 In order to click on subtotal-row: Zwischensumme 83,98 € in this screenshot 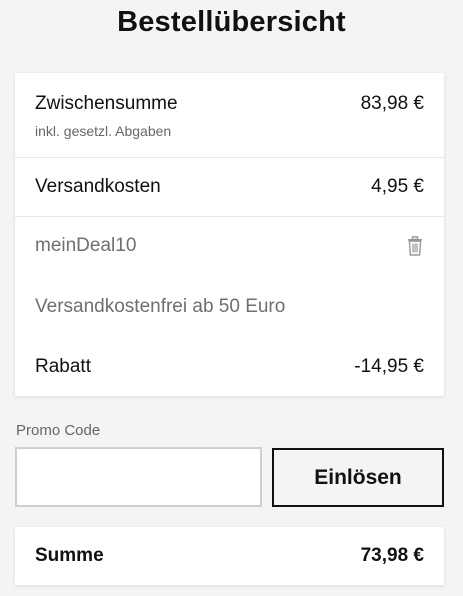, I will do `click(229, 104)`.